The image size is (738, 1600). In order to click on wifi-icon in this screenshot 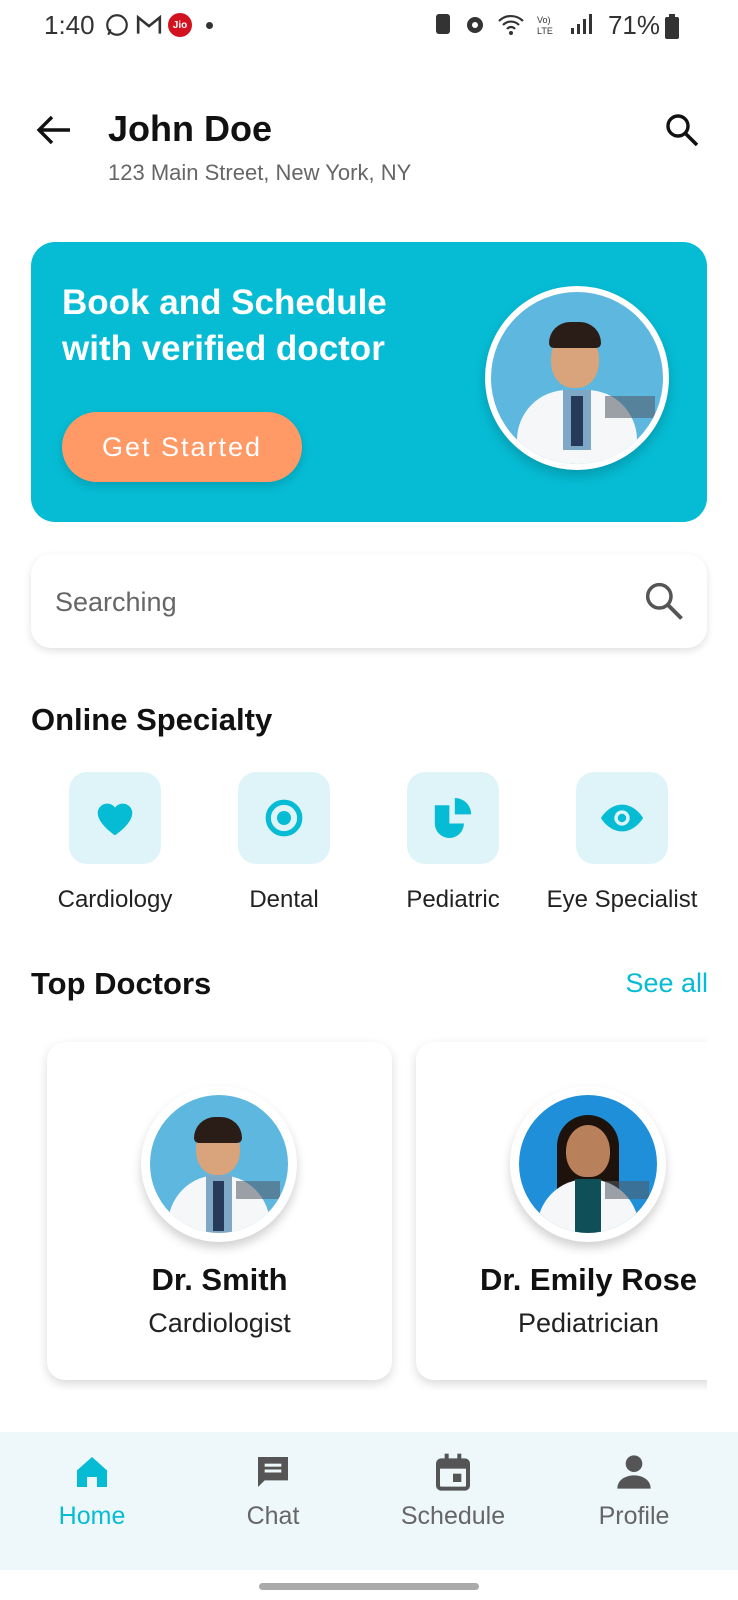, I will do `click(511, 24)`.